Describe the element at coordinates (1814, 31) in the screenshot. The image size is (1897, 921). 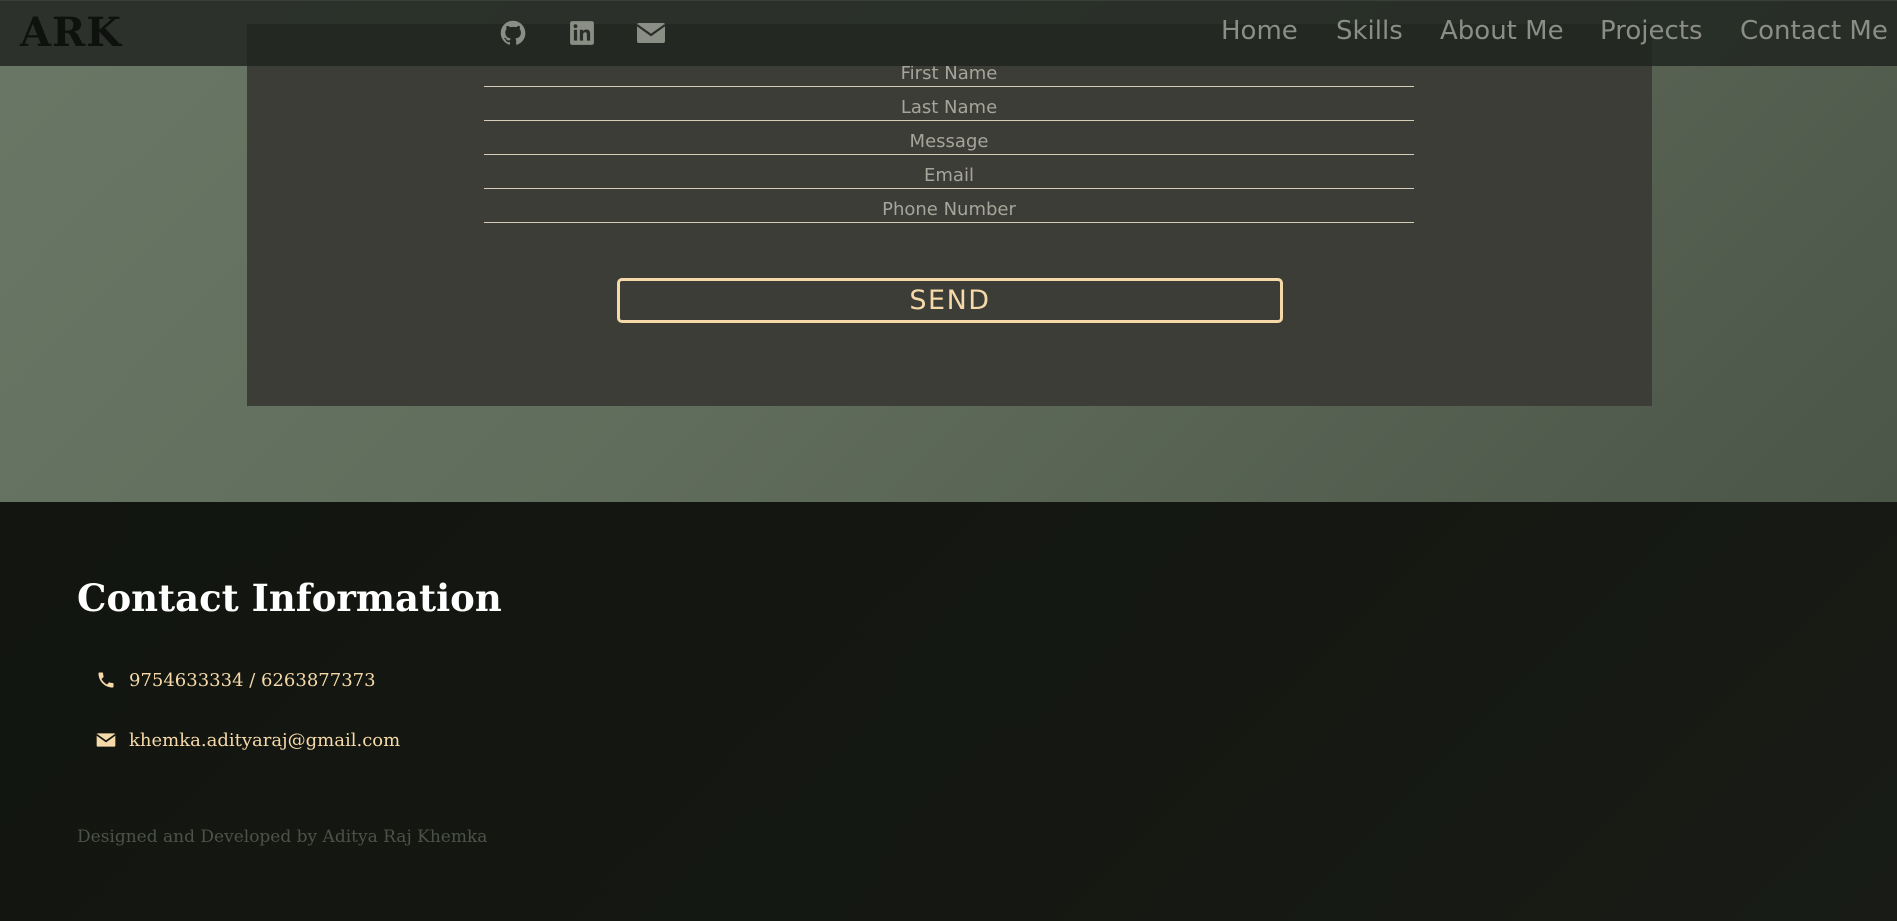
I see `nav-contact-me: Contact Me` at that location.